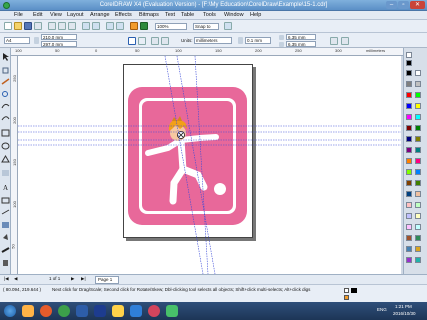 The width and height of the screenshot is (427, 320). Describe the element at coordinates (181, 135) in the screenshot. I see `rotation-center-marker` at that location.